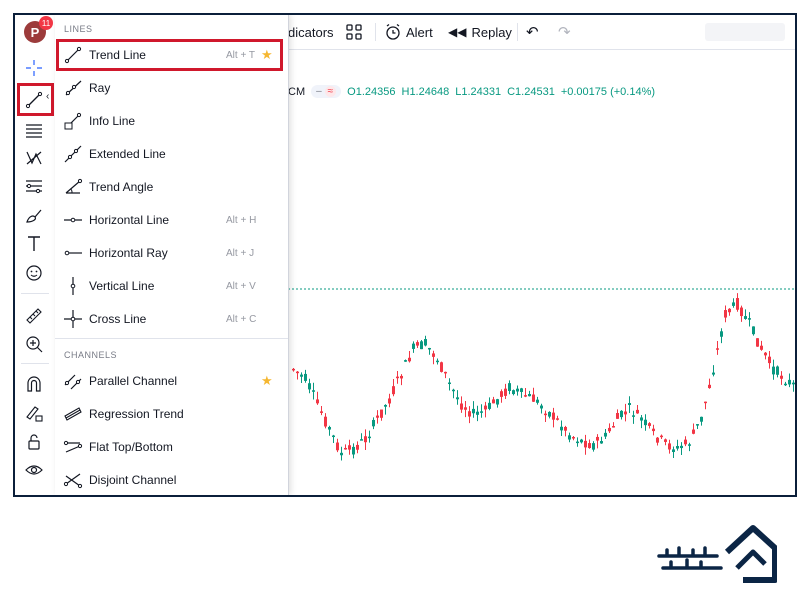  What do you see at coordinates (131, 447) in the screenshot?
I see `menu-item-label: Flat Top/Bottom` at bounding box center [131, 447].